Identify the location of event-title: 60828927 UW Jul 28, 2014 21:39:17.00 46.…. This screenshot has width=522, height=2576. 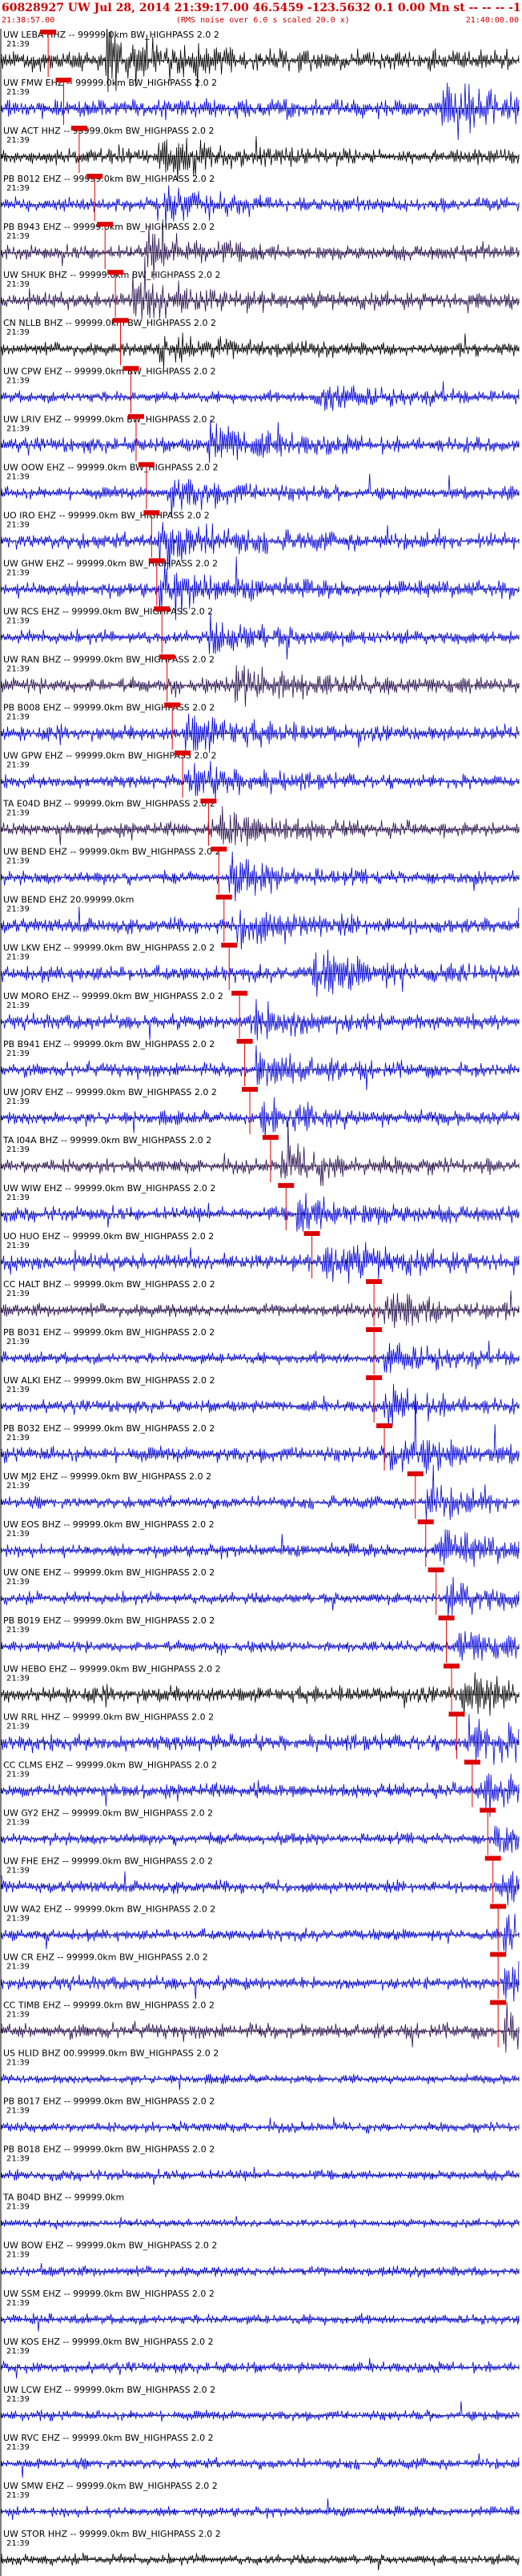
(261, 8).